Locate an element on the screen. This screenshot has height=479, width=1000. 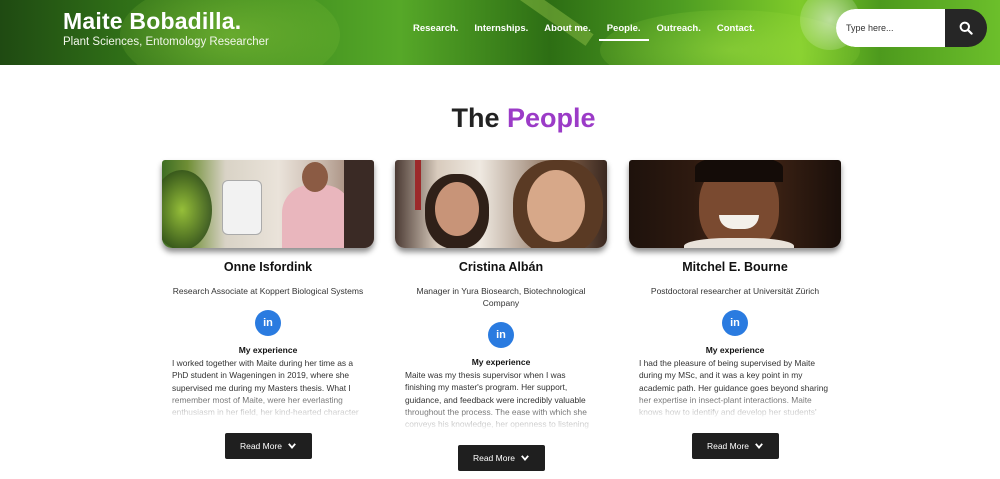
page-title-accent: People is located at coordinates (551, 118).